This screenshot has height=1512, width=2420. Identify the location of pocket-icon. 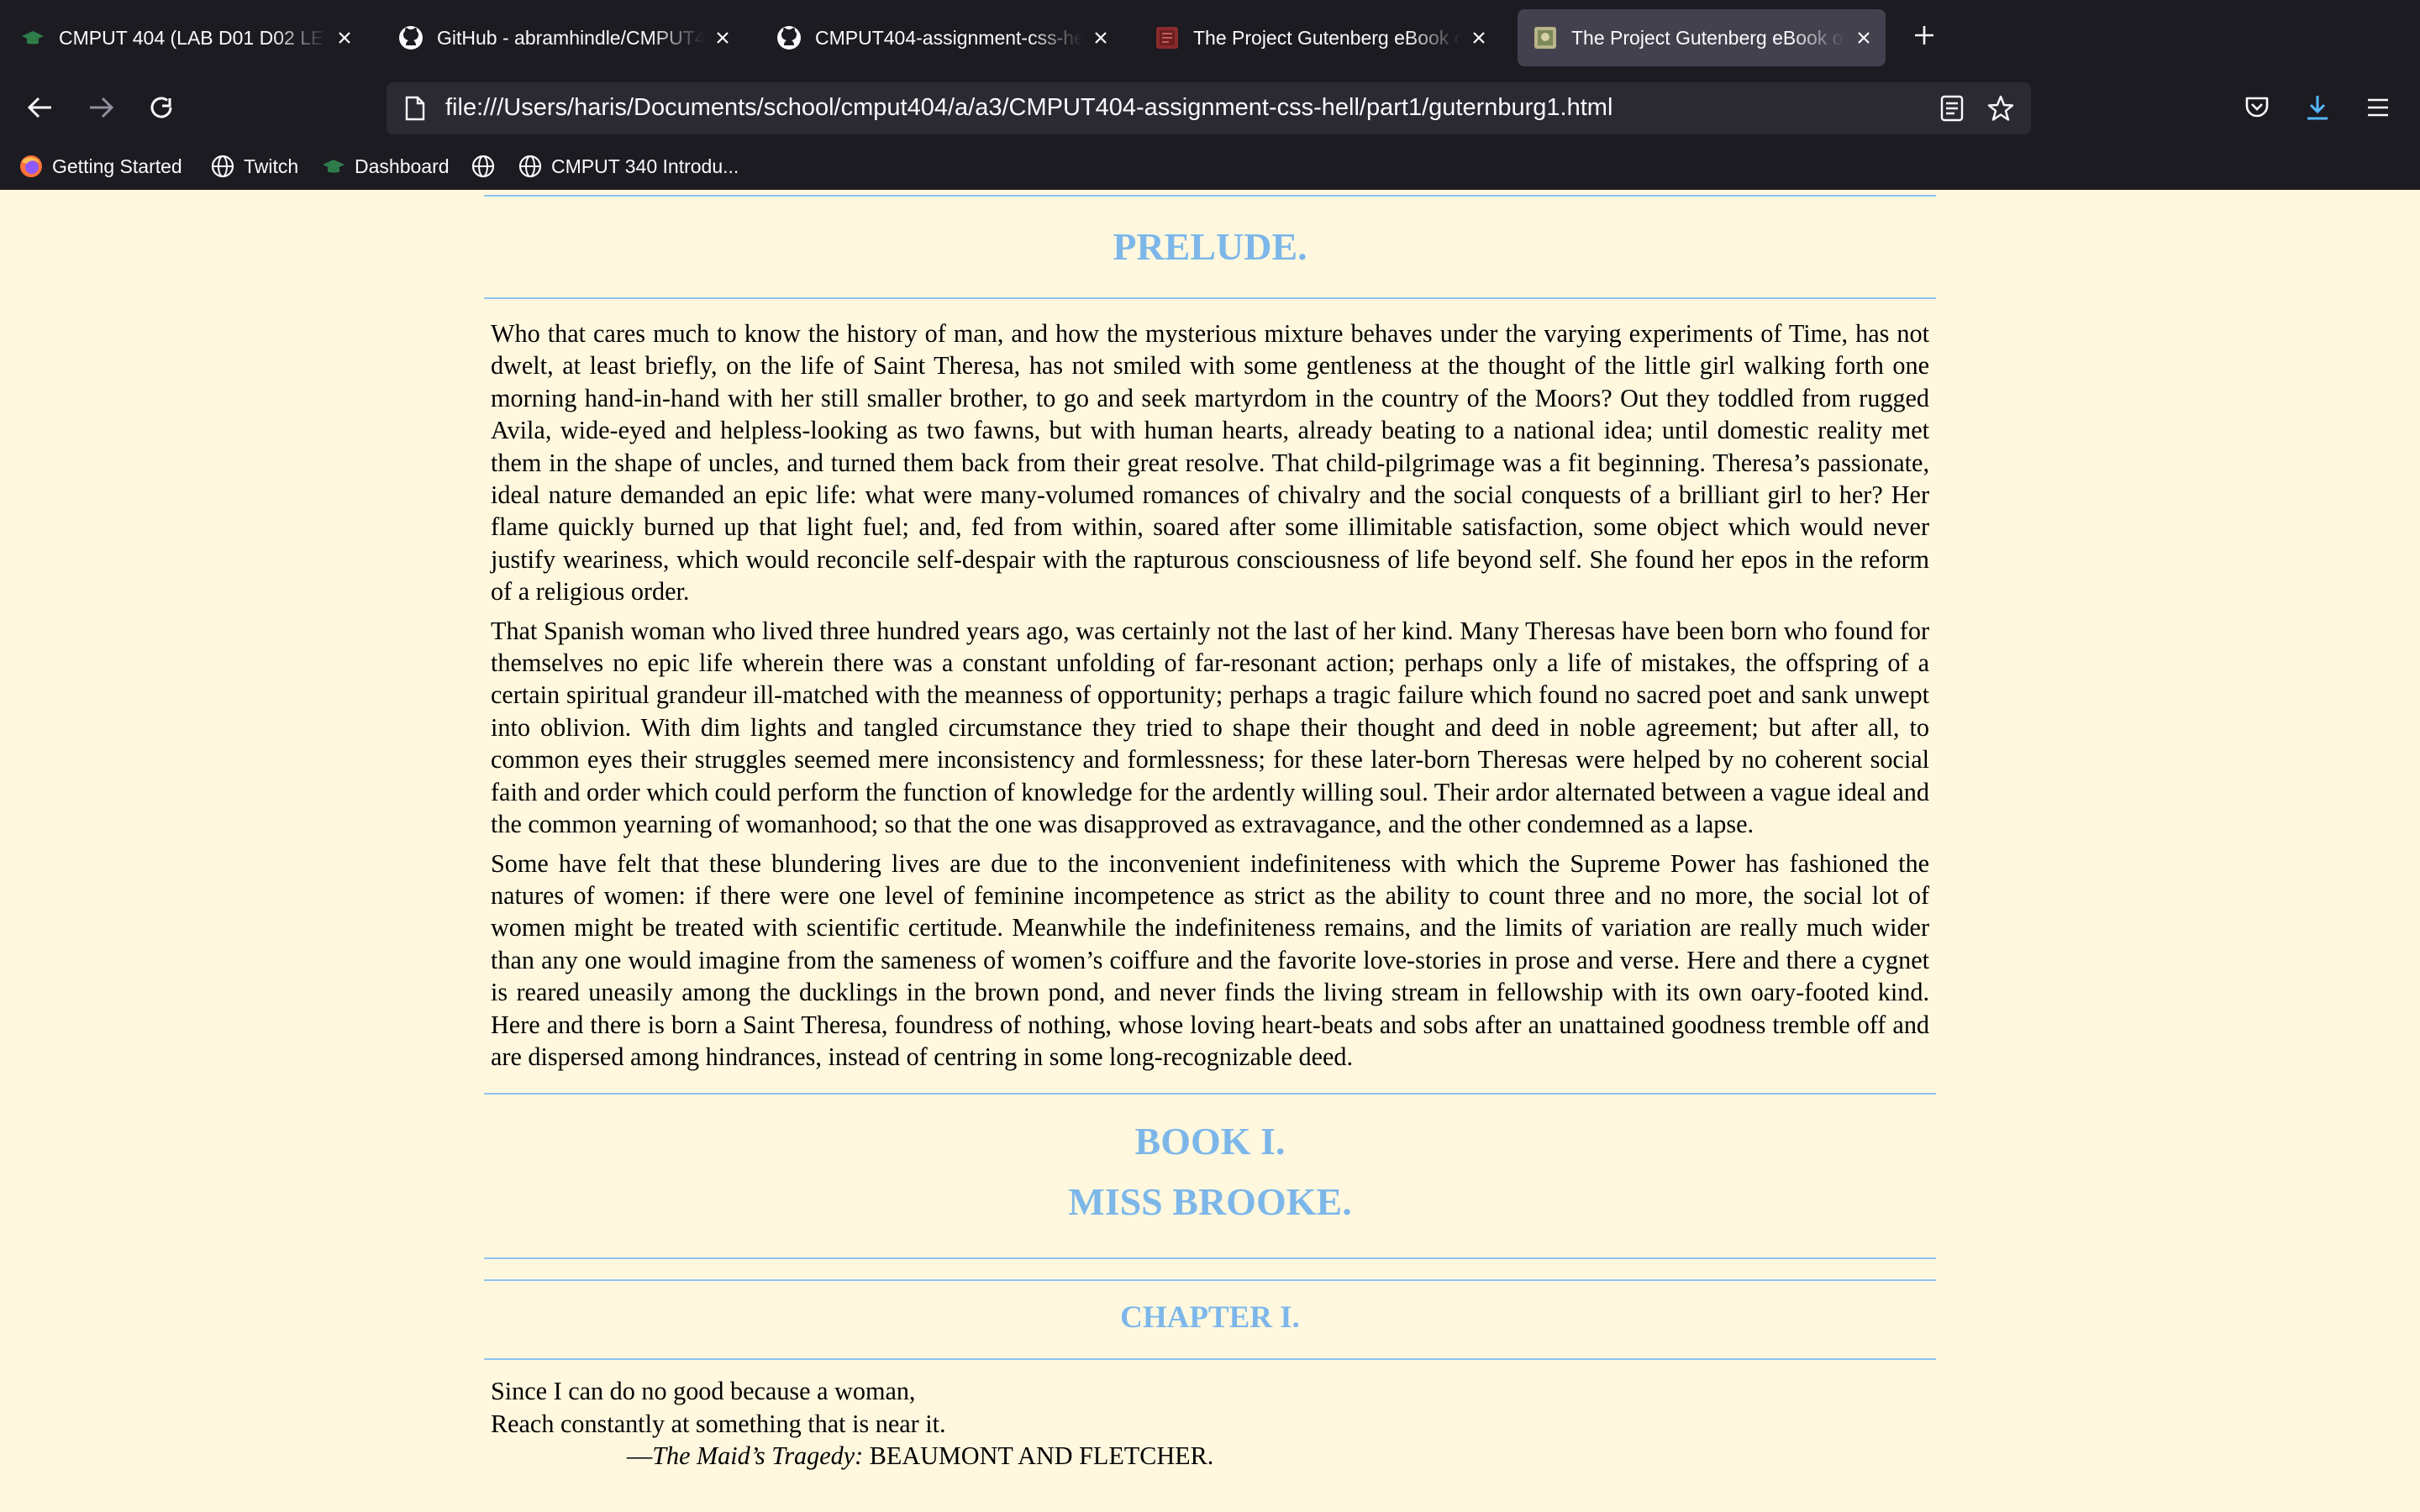
(2257, 109).